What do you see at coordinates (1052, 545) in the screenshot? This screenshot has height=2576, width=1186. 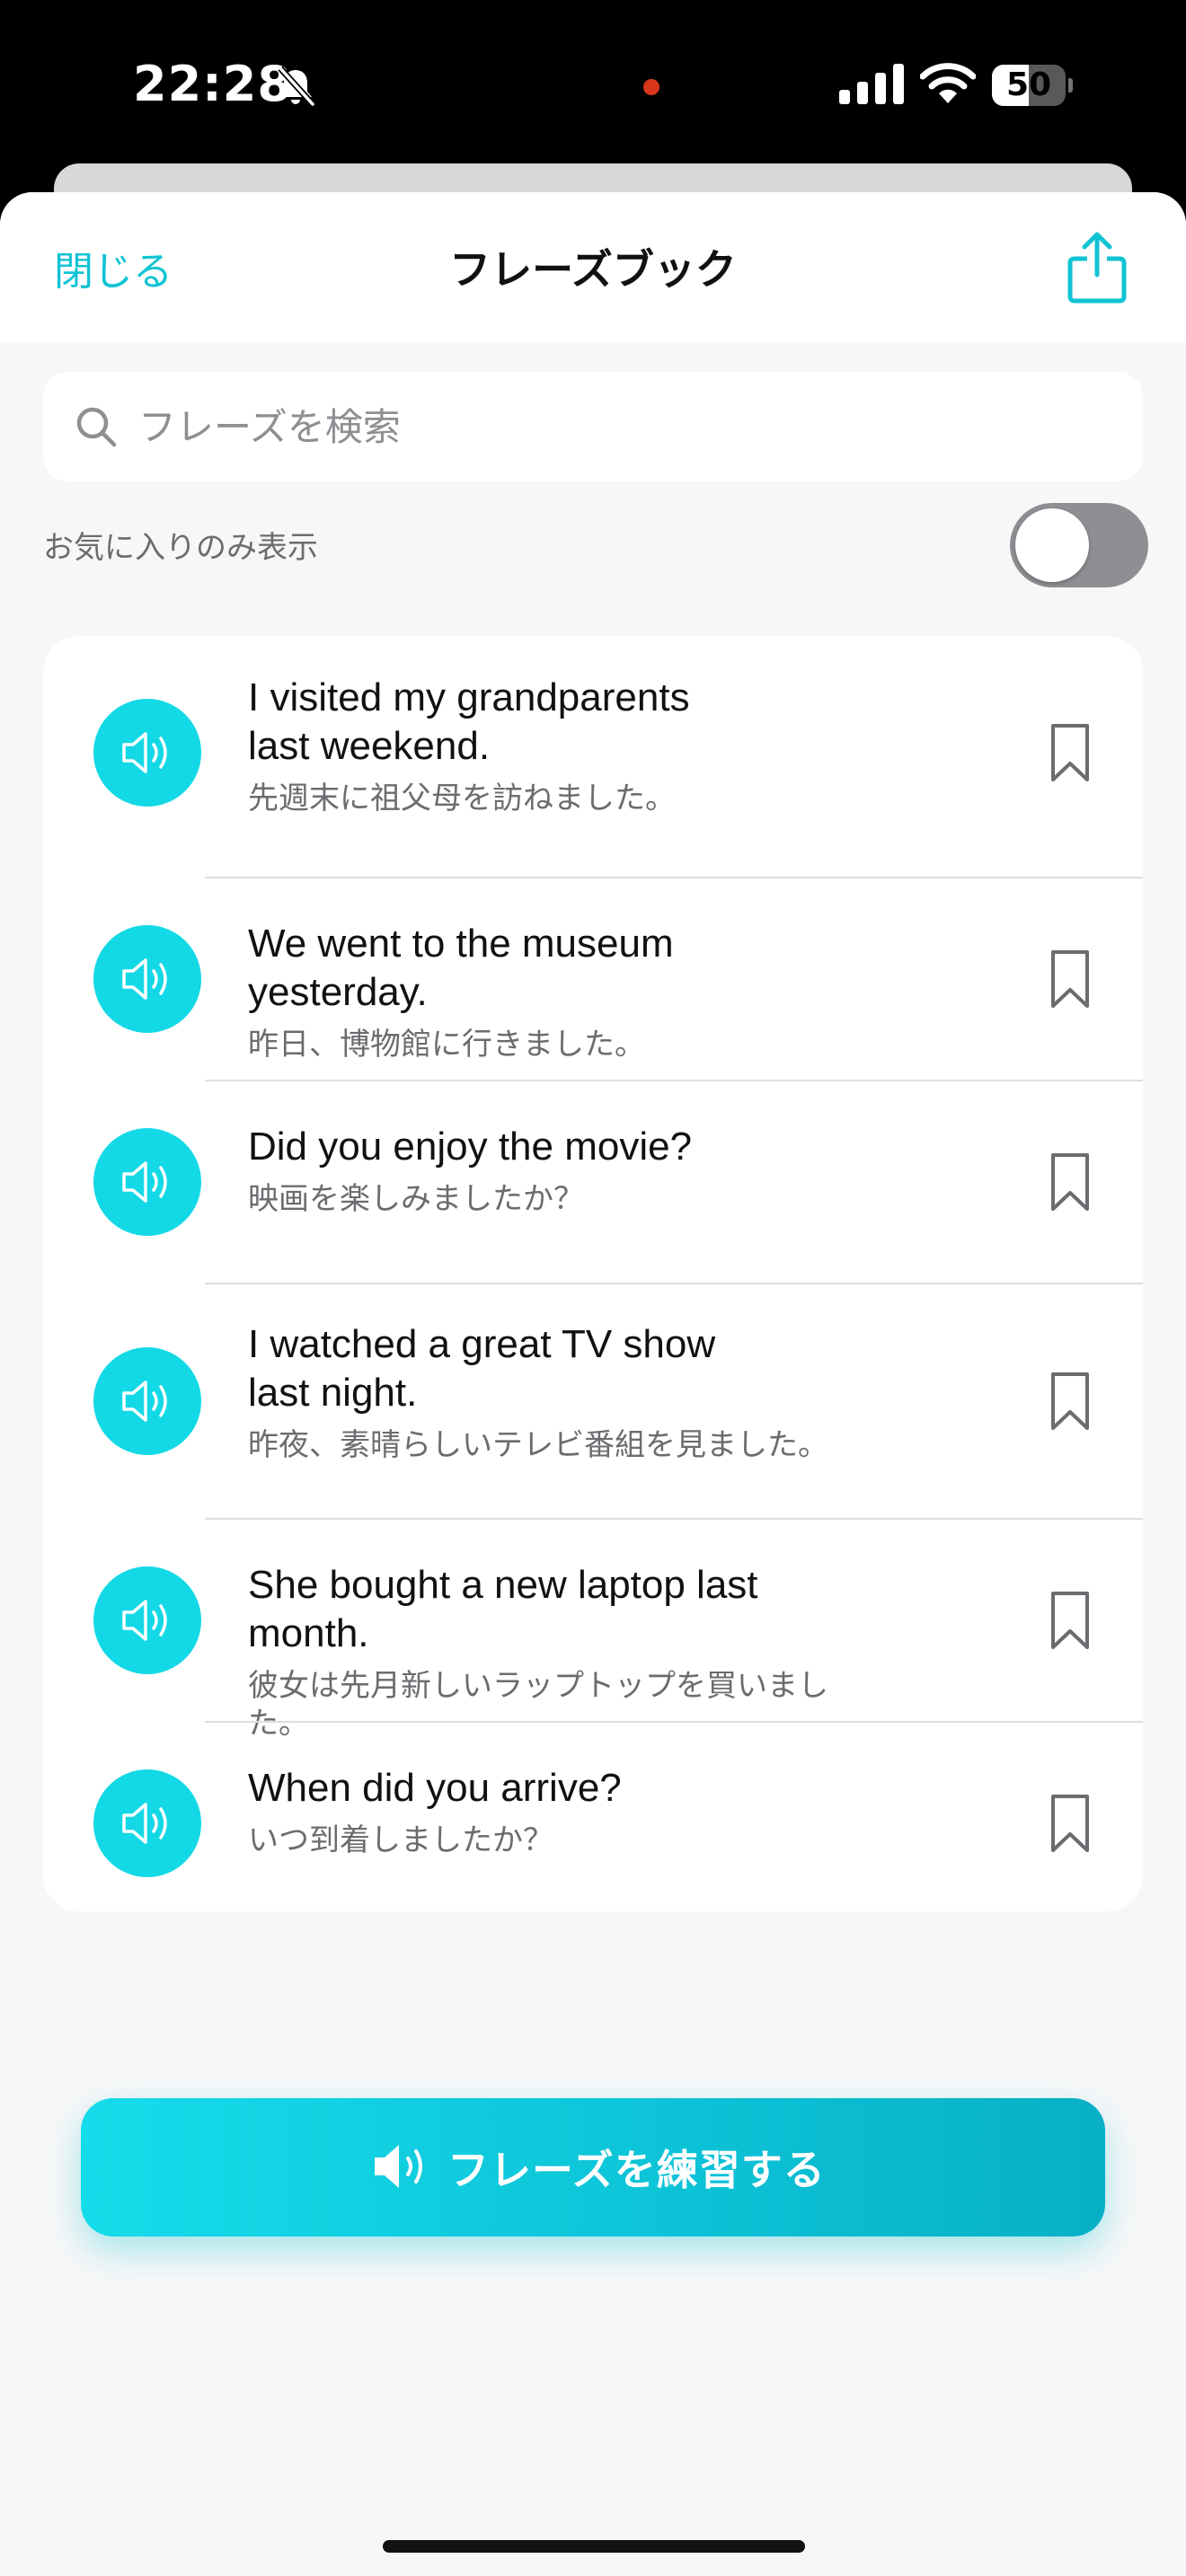 I see `toggle-knob` at bounding box center [1052, 545].